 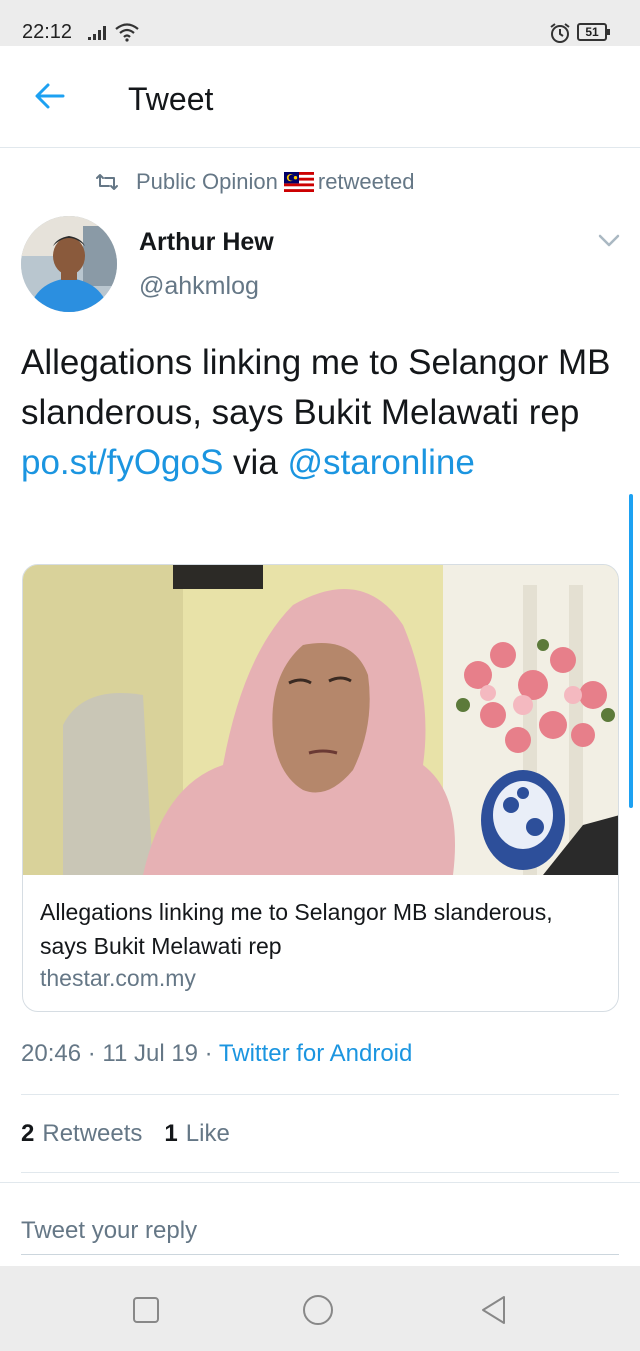 What do you see at coordinates (631, 651) in the screenshot?
I see `scrollbar` at bounding box center [631, 651].